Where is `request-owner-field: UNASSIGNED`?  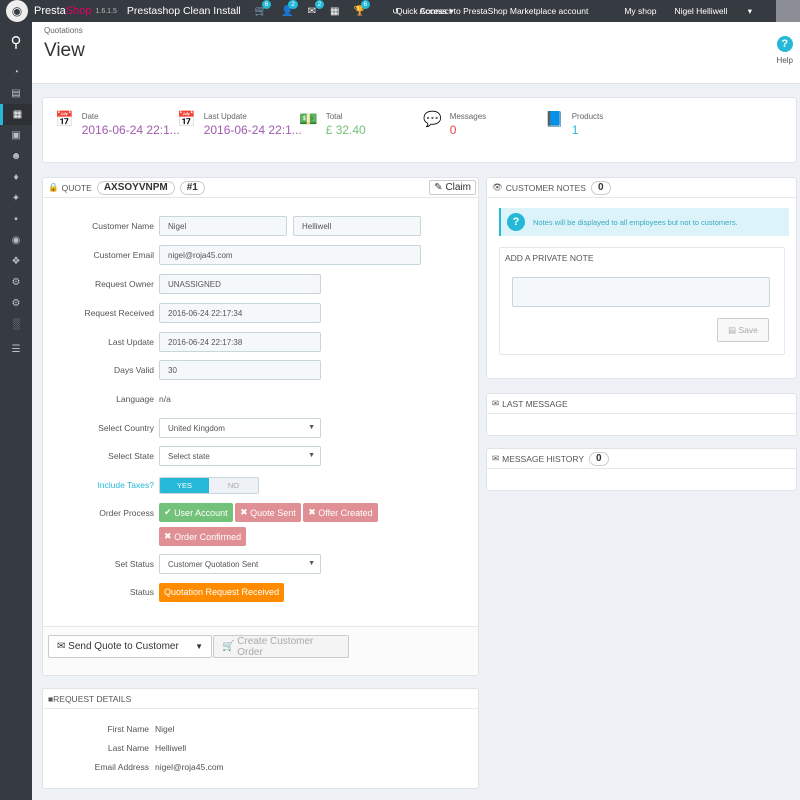 request-owner-field: UNASSIGNED is located at coordinates (240, 284).